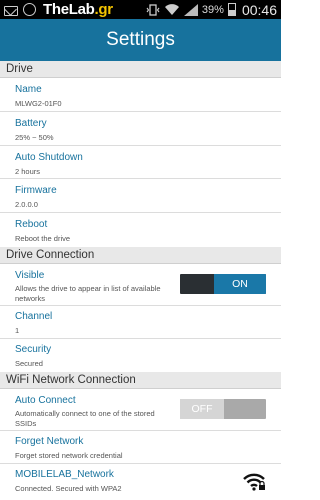 The image size is (320, 500). I want to click on setting-channel: Channel 1, so click(140, 322).